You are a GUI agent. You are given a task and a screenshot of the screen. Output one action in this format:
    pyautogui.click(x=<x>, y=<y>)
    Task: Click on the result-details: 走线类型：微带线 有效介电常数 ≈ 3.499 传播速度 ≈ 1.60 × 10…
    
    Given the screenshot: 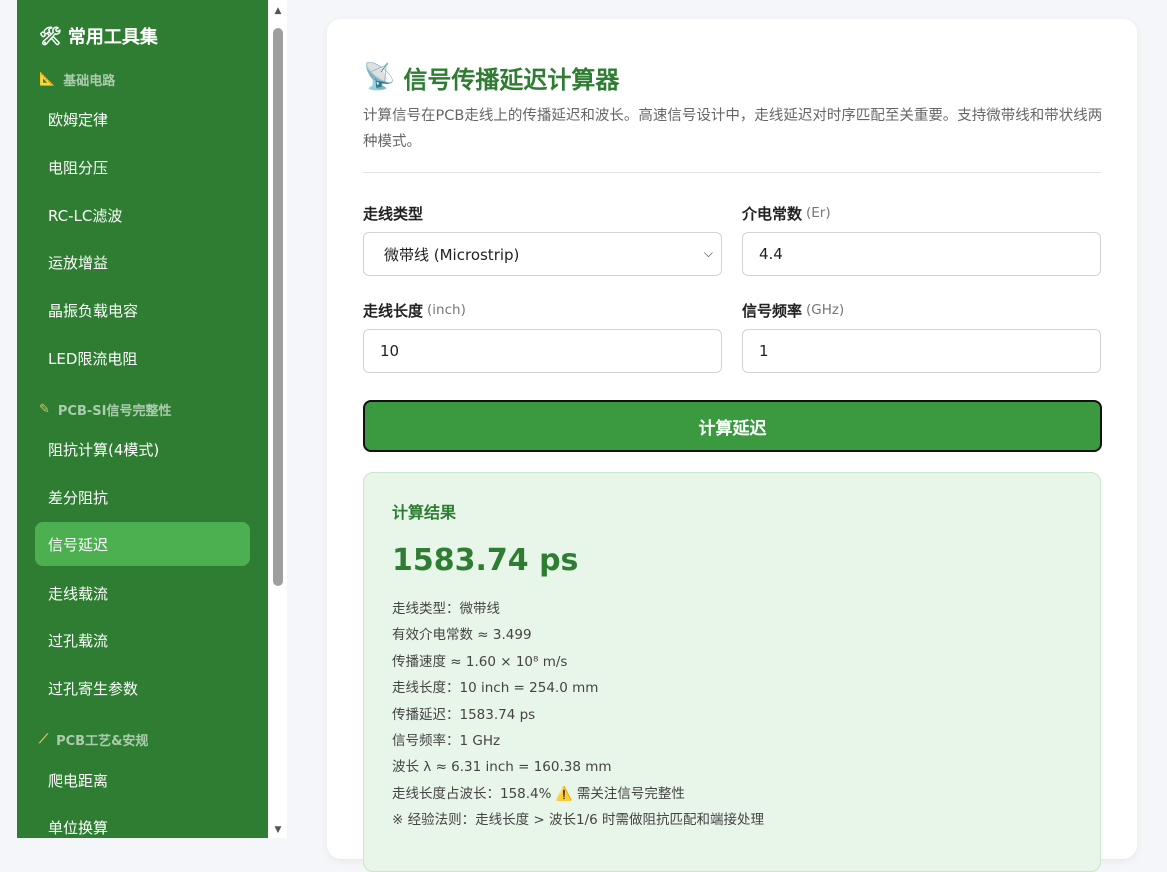 What is the action you would take?
    pyautogui.click(x=578, y=715)
    